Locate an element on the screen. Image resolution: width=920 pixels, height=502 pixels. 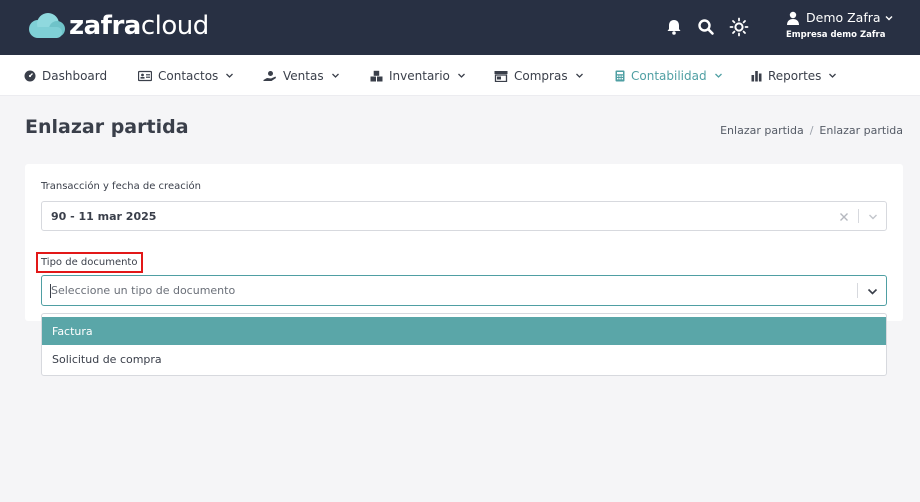
calculator-icon is located at coordinates (620, 75).